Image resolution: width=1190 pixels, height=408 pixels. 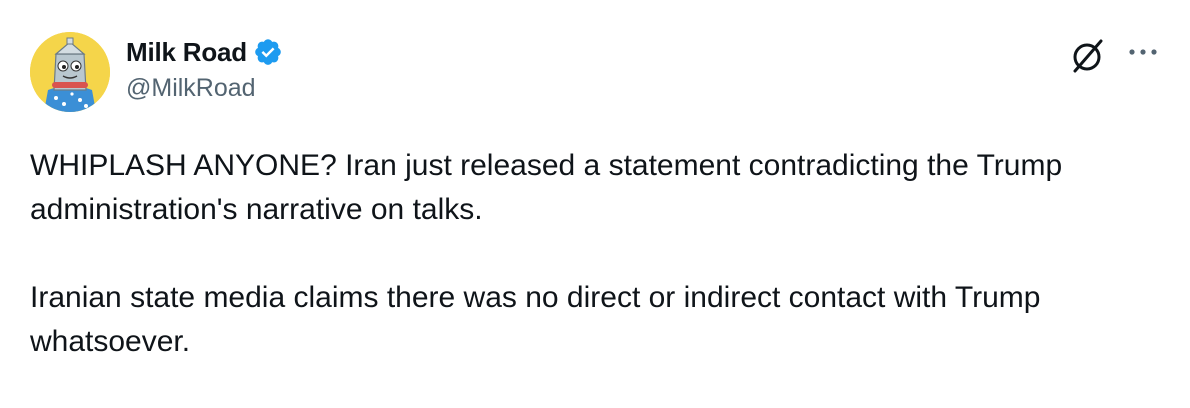 What do you see at coordinates (186, 52) in the screenshot?
I see `display-name: Milk Road` at bounding box center [186, 52].